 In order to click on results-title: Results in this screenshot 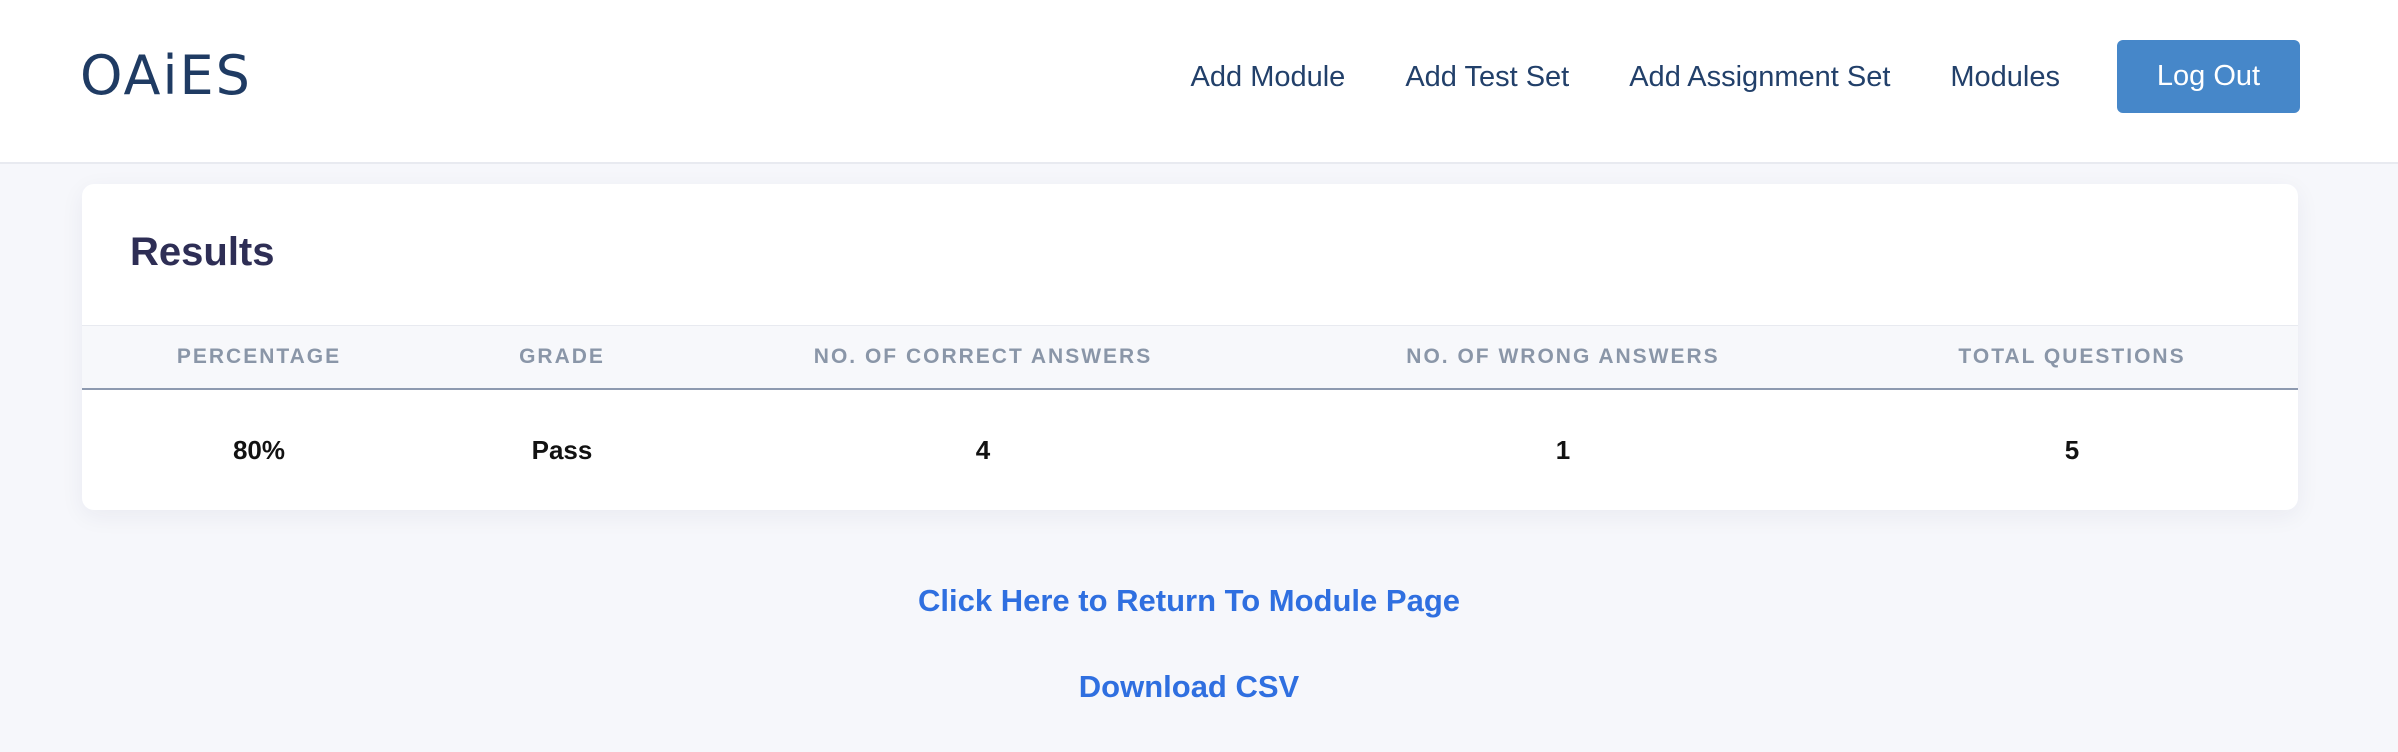, I will do `click(202, 252)`.